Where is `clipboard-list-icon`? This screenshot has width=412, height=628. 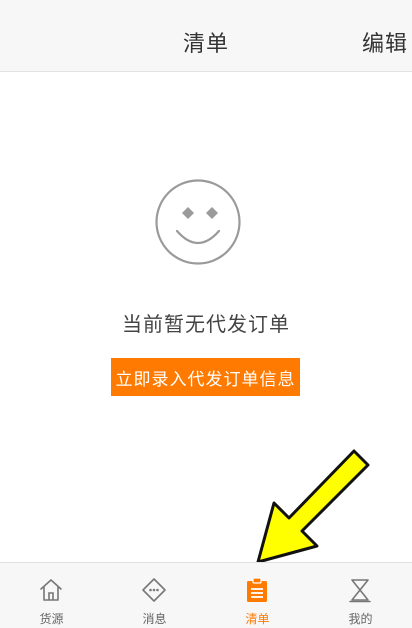
clipboard-list-icon is located at coordinates (257, 590).